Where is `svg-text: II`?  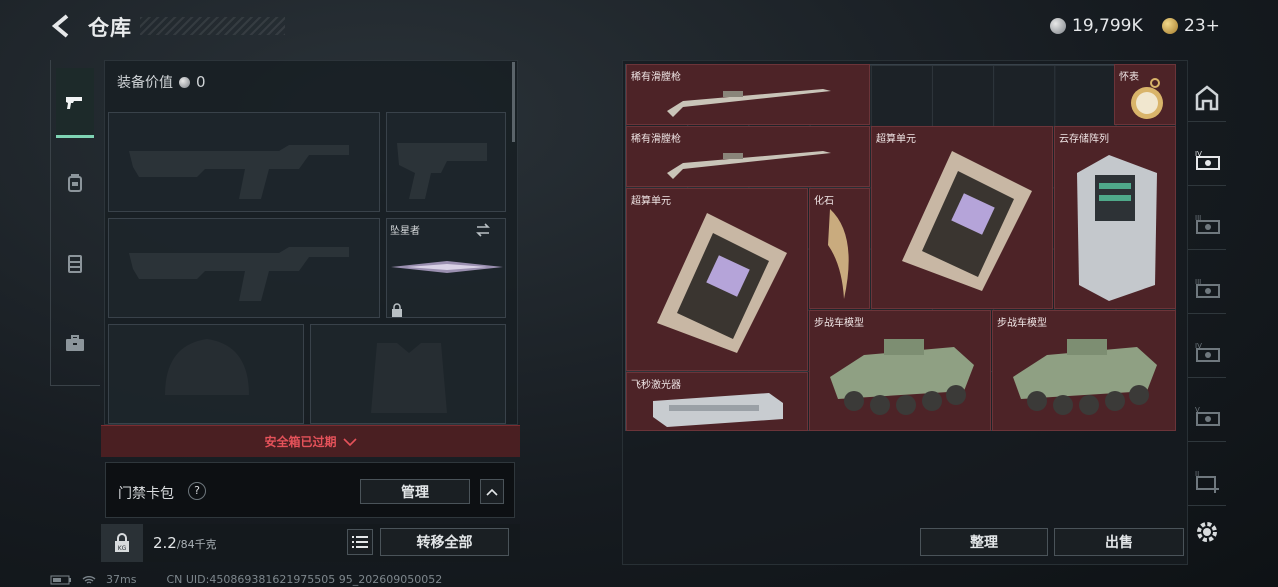
svg-text: II is located at coordinates (1197, 474).